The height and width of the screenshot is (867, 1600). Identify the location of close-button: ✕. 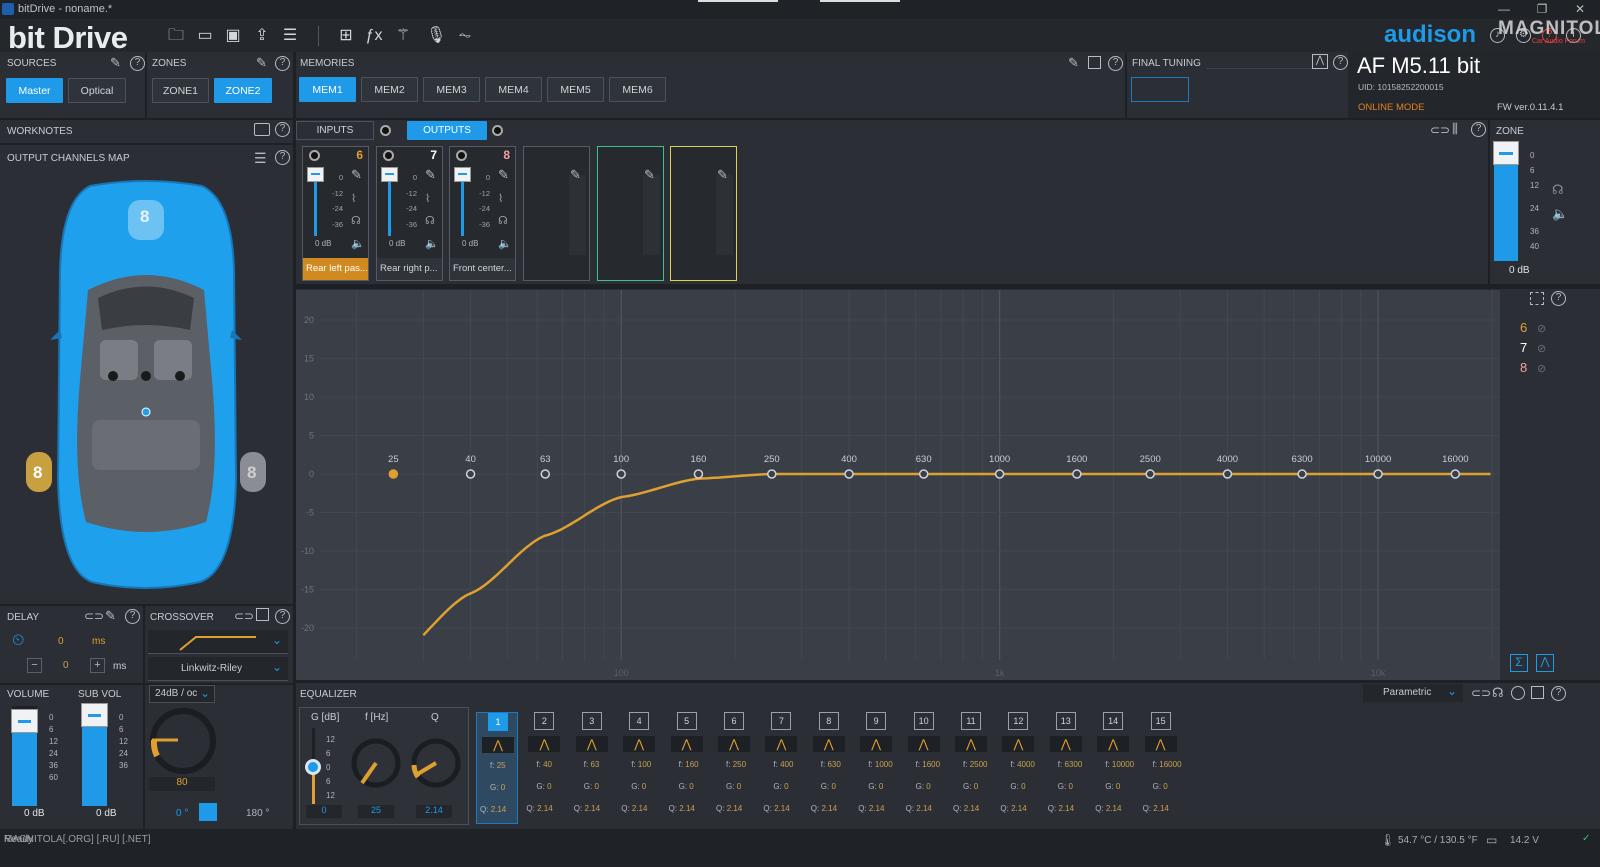
(1580, 9).